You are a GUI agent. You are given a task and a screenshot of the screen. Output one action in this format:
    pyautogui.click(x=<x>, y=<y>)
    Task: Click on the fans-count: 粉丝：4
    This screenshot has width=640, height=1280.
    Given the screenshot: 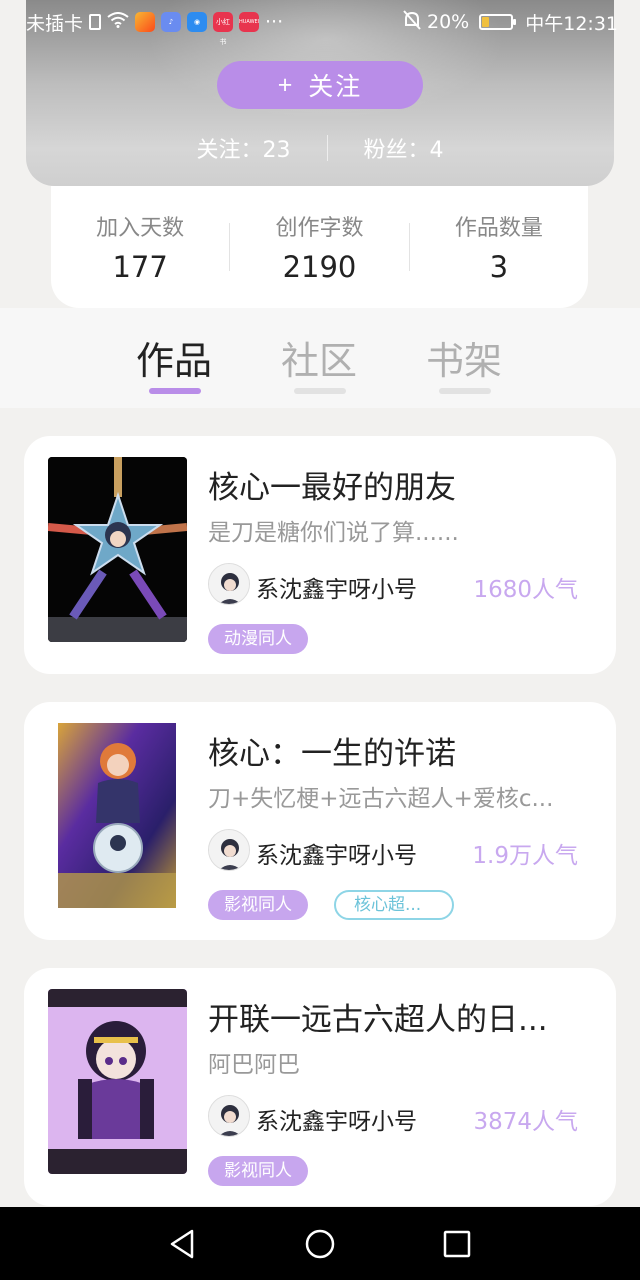 What is the action you would take?
    pyautogui.click(x=404, y=148)
    